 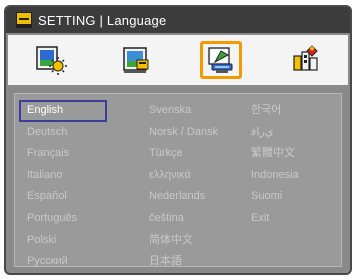 What do you see at coordinates (64, 219) in the screenshot?
I see `language-item-portugues: Português` at bounding box center [64, 219].